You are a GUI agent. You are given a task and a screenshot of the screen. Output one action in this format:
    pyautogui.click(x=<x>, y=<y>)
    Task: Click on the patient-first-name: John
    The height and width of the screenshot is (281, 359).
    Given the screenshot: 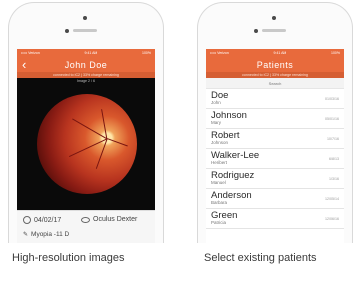 What is the action you would take?
    pyautogui.click(x=216, y=102)
    